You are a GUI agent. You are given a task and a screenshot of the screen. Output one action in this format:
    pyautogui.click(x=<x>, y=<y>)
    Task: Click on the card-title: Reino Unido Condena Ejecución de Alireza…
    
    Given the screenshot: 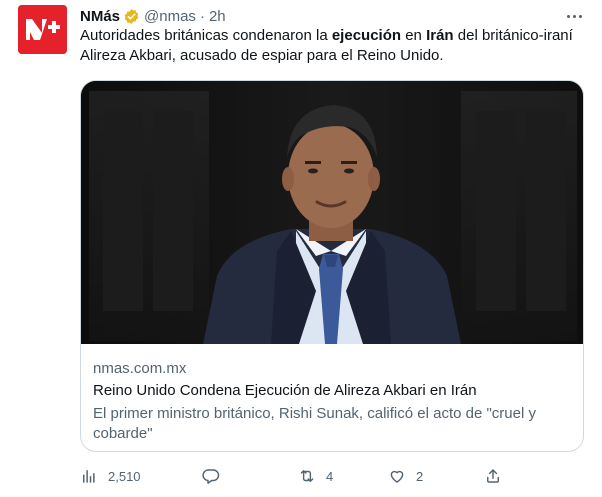 What is the action you would take?
    pyautogui.click(x=285, y=390)
    